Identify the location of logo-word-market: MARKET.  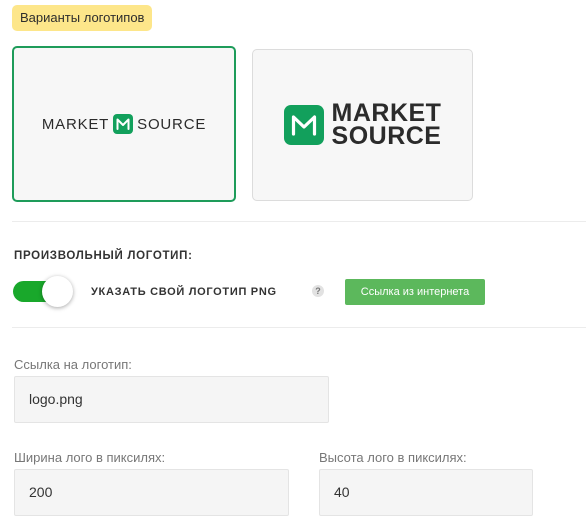
(75, 124).